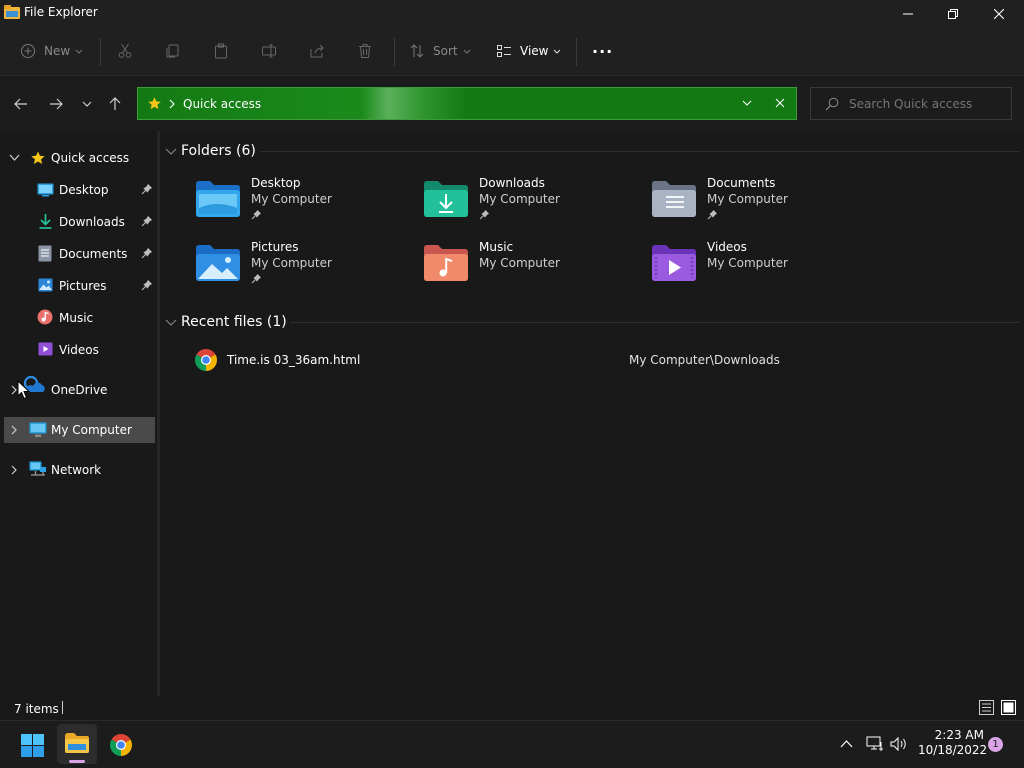  I want to click on sidebar-item-quick-access: Quick access, so click(78, 158).